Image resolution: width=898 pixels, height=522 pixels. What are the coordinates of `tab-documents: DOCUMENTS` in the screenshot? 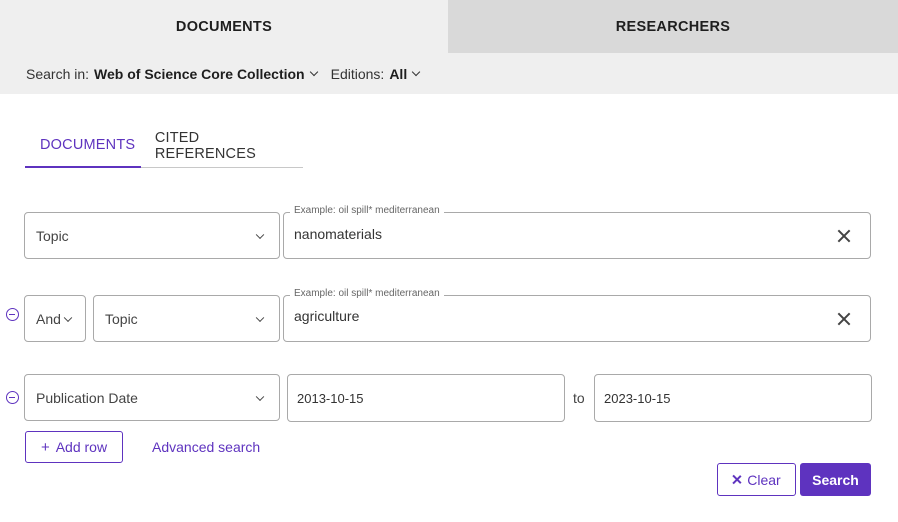 It's located at (224, 26).